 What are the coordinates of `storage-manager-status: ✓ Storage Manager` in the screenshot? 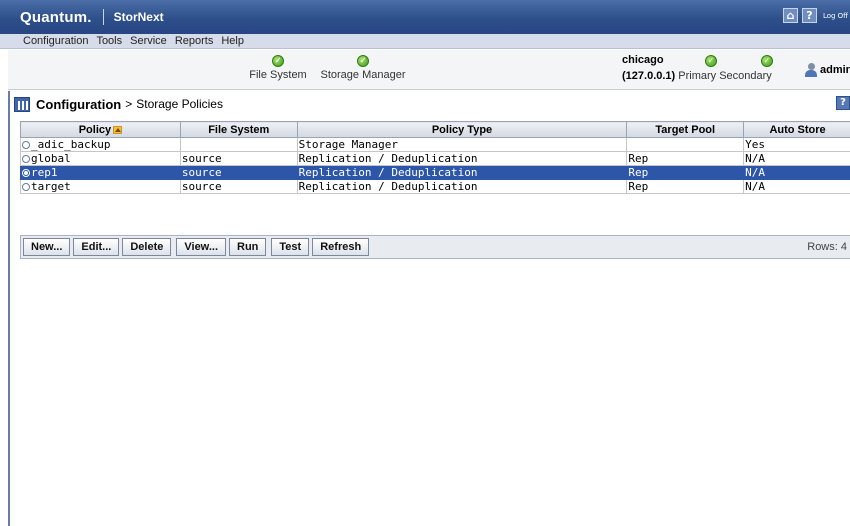 It's located at (363, 67).